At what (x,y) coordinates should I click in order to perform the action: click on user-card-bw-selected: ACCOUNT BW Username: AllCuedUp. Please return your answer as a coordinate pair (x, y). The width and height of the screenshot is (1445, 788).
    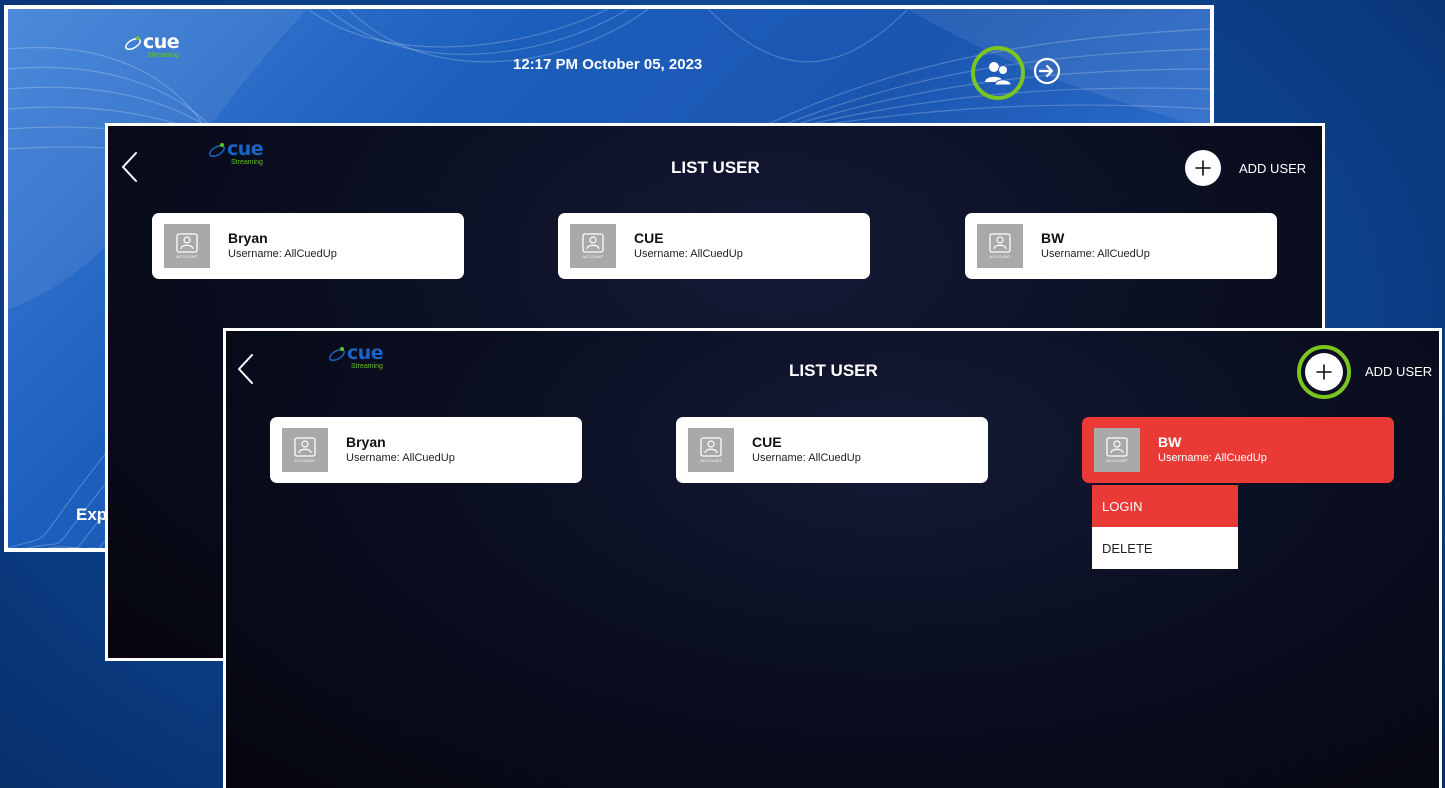
    Looking at the image, I should click on (1238, 450).